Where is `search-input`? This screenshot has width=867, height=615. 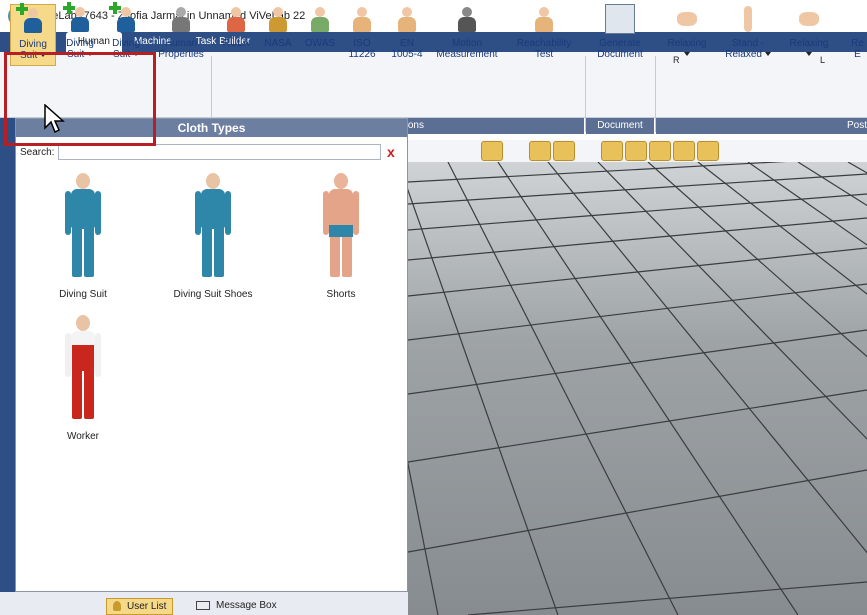 search-input is located at coordinates (219, 152).